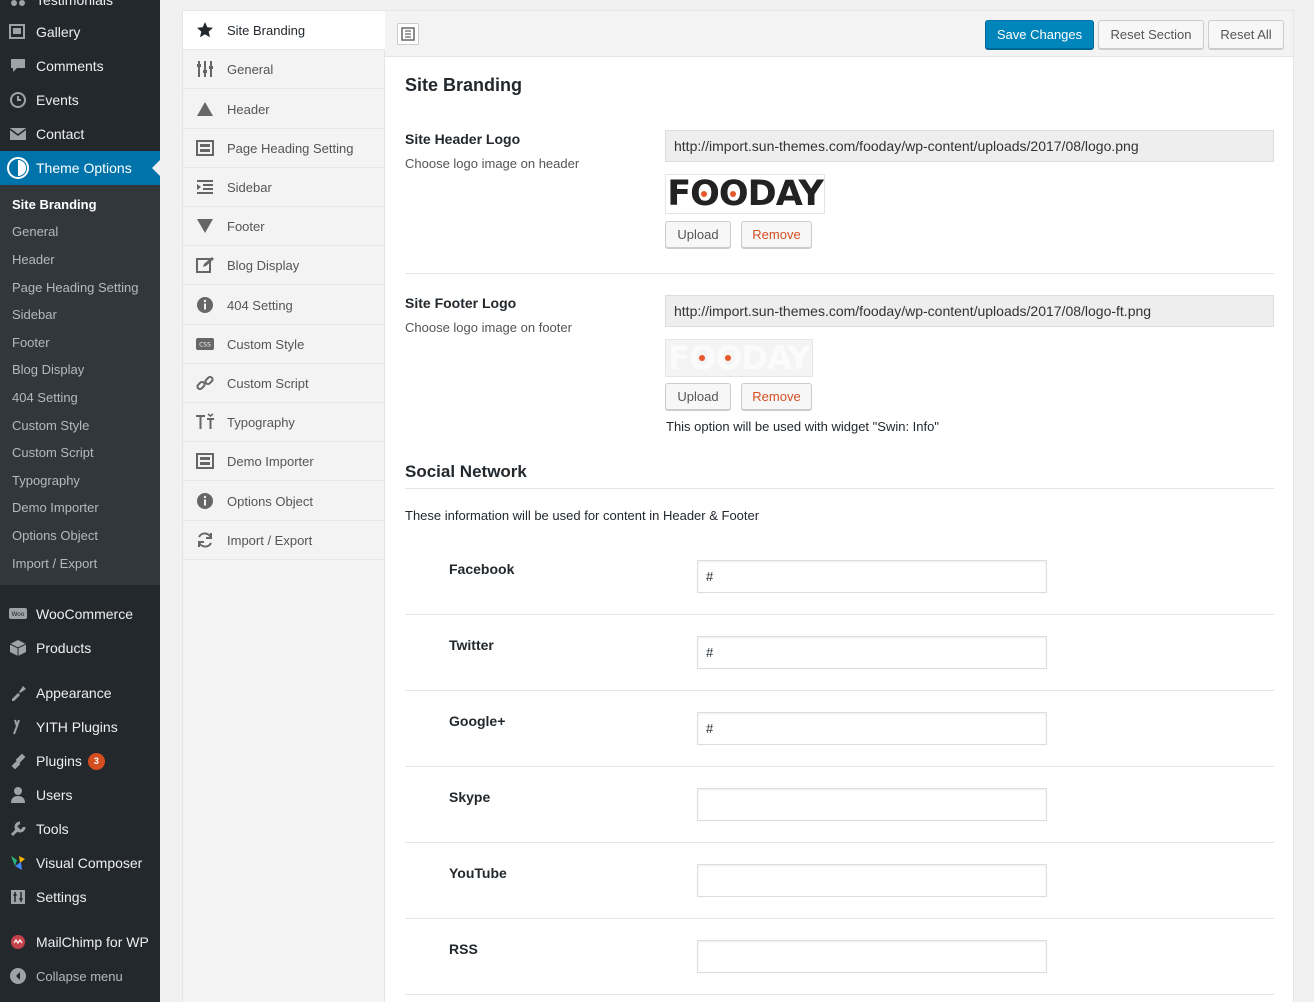  Describe the element at coordinates (698, 396) in the screenshot. I see `footer-logo-upload-button: Upload` at that location.